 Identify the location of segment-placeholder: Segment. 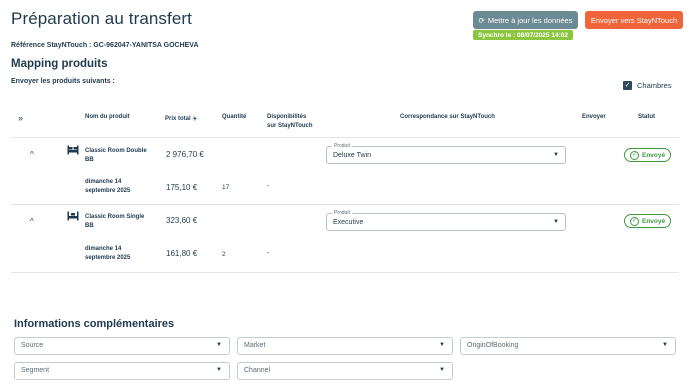
(35, 370).